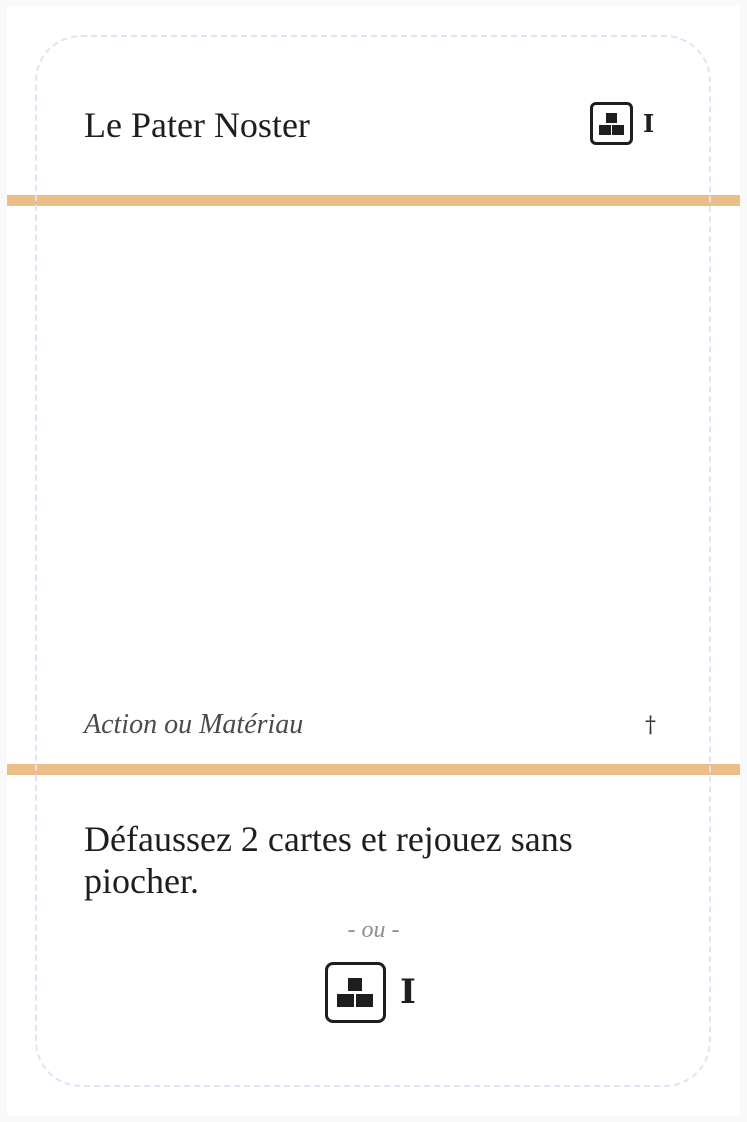 The image size is (747, 1122). What do you see at coordinates (197, 125) in the screenshot?
I see `card-title: Le Pater Noster` at bounding box center [197, 125].